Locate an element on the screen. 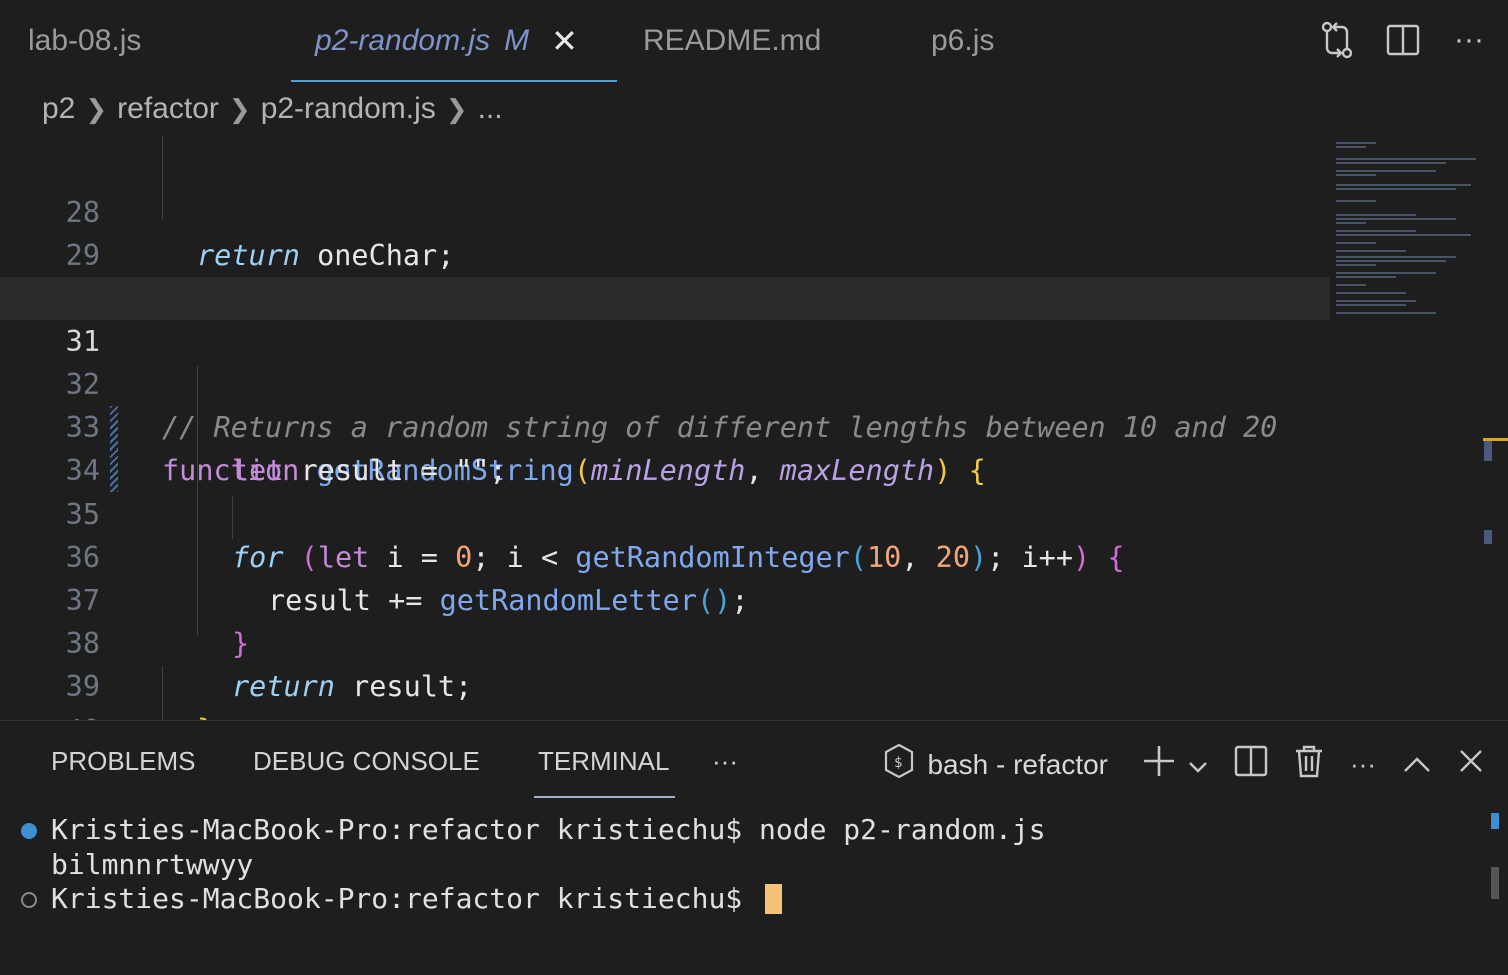 The image size is (1508, 975). tab-lab-08: lab-08.js is located at coordinates (84, 41).